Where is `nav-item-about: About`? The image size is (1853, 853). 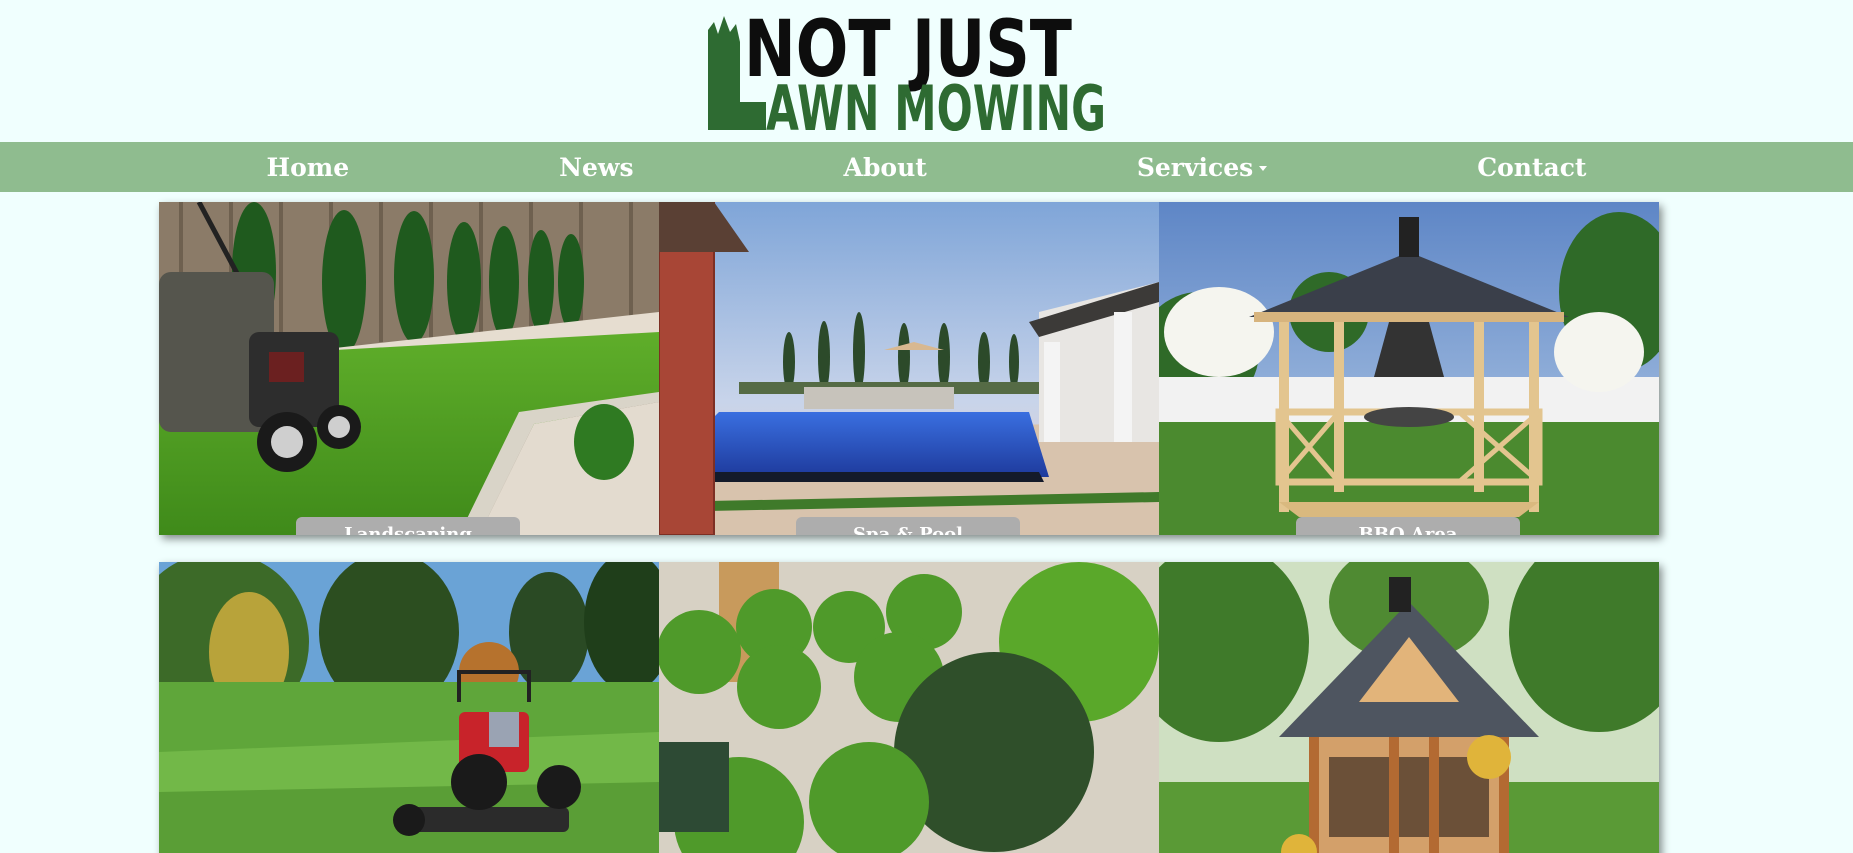
nav-item-about: About is located at coordinates (885, 167).